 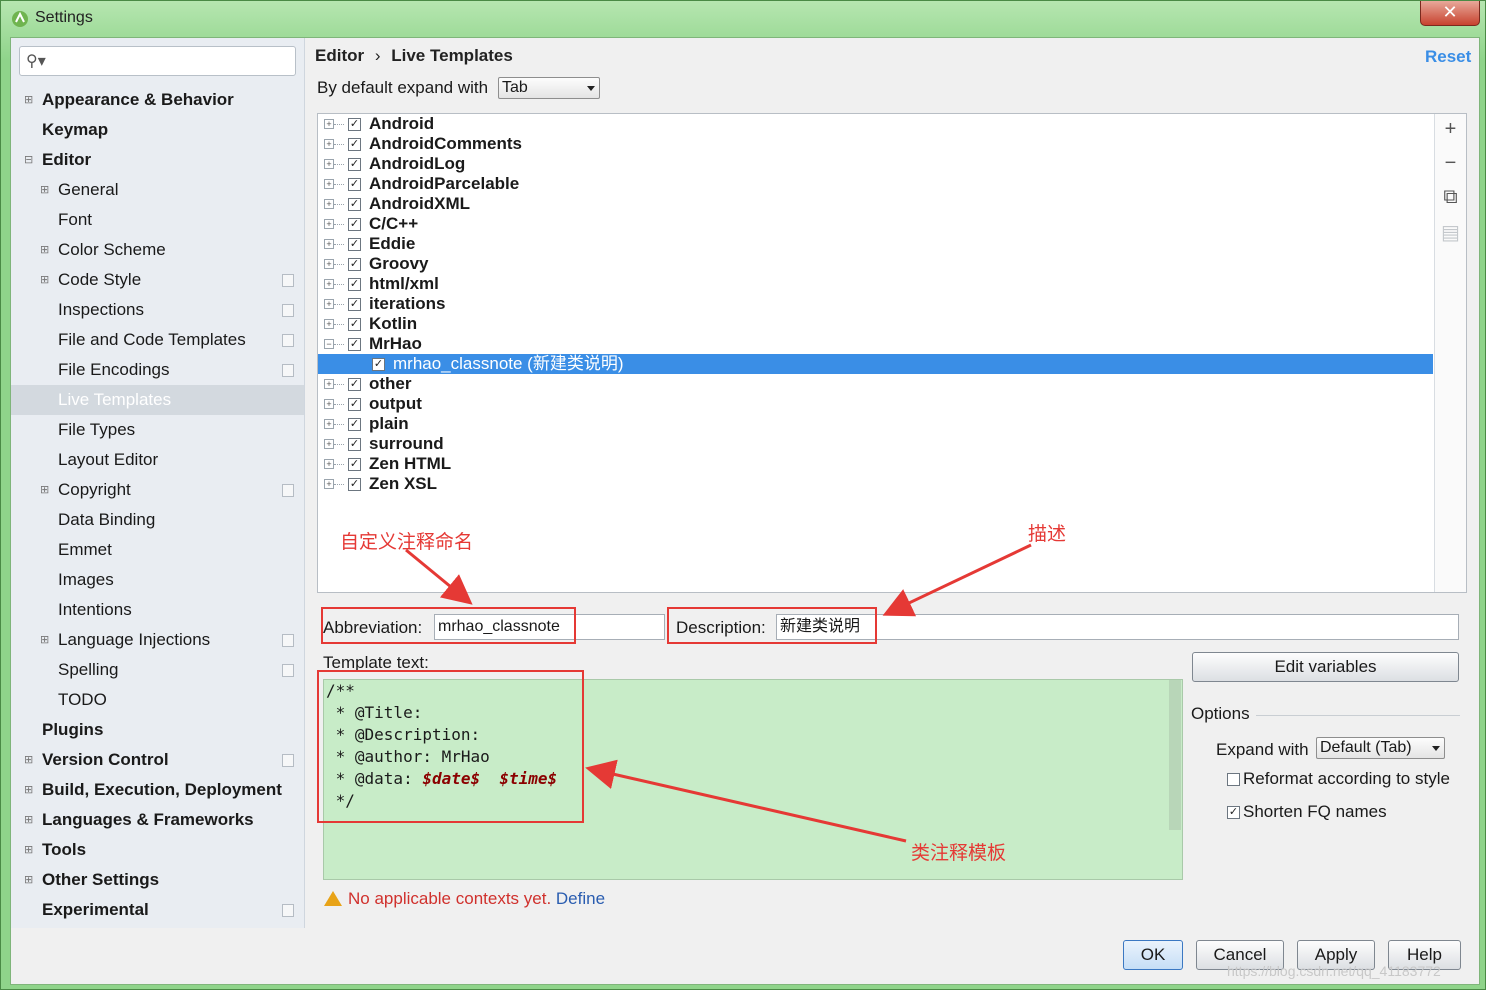 What do you see at coordinates (157, 400) in the screenshot?
I see `sidebar-item: Live Templates` at bounding box center [157, 400].